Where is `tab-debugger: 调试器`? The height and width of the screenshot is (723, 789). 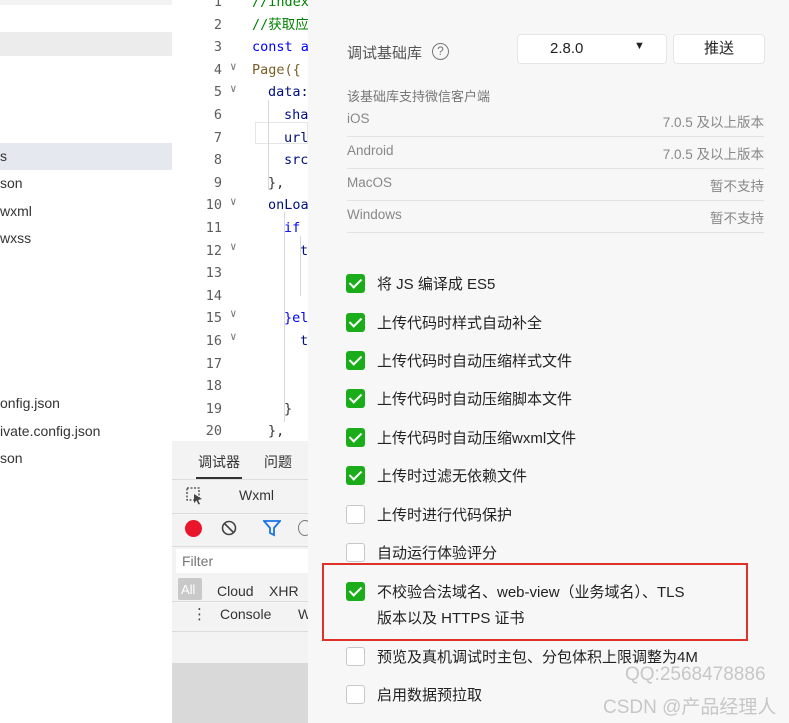
tab-debugger: 调试器 is located at coordinates (219, 462).